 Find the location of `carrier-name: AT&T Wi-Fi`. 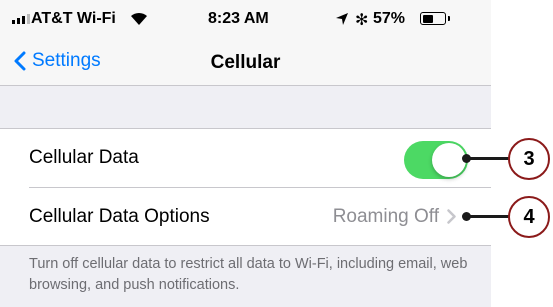

carrier-name: AT&T Wi-Fi is located at coordinates (73, 18).